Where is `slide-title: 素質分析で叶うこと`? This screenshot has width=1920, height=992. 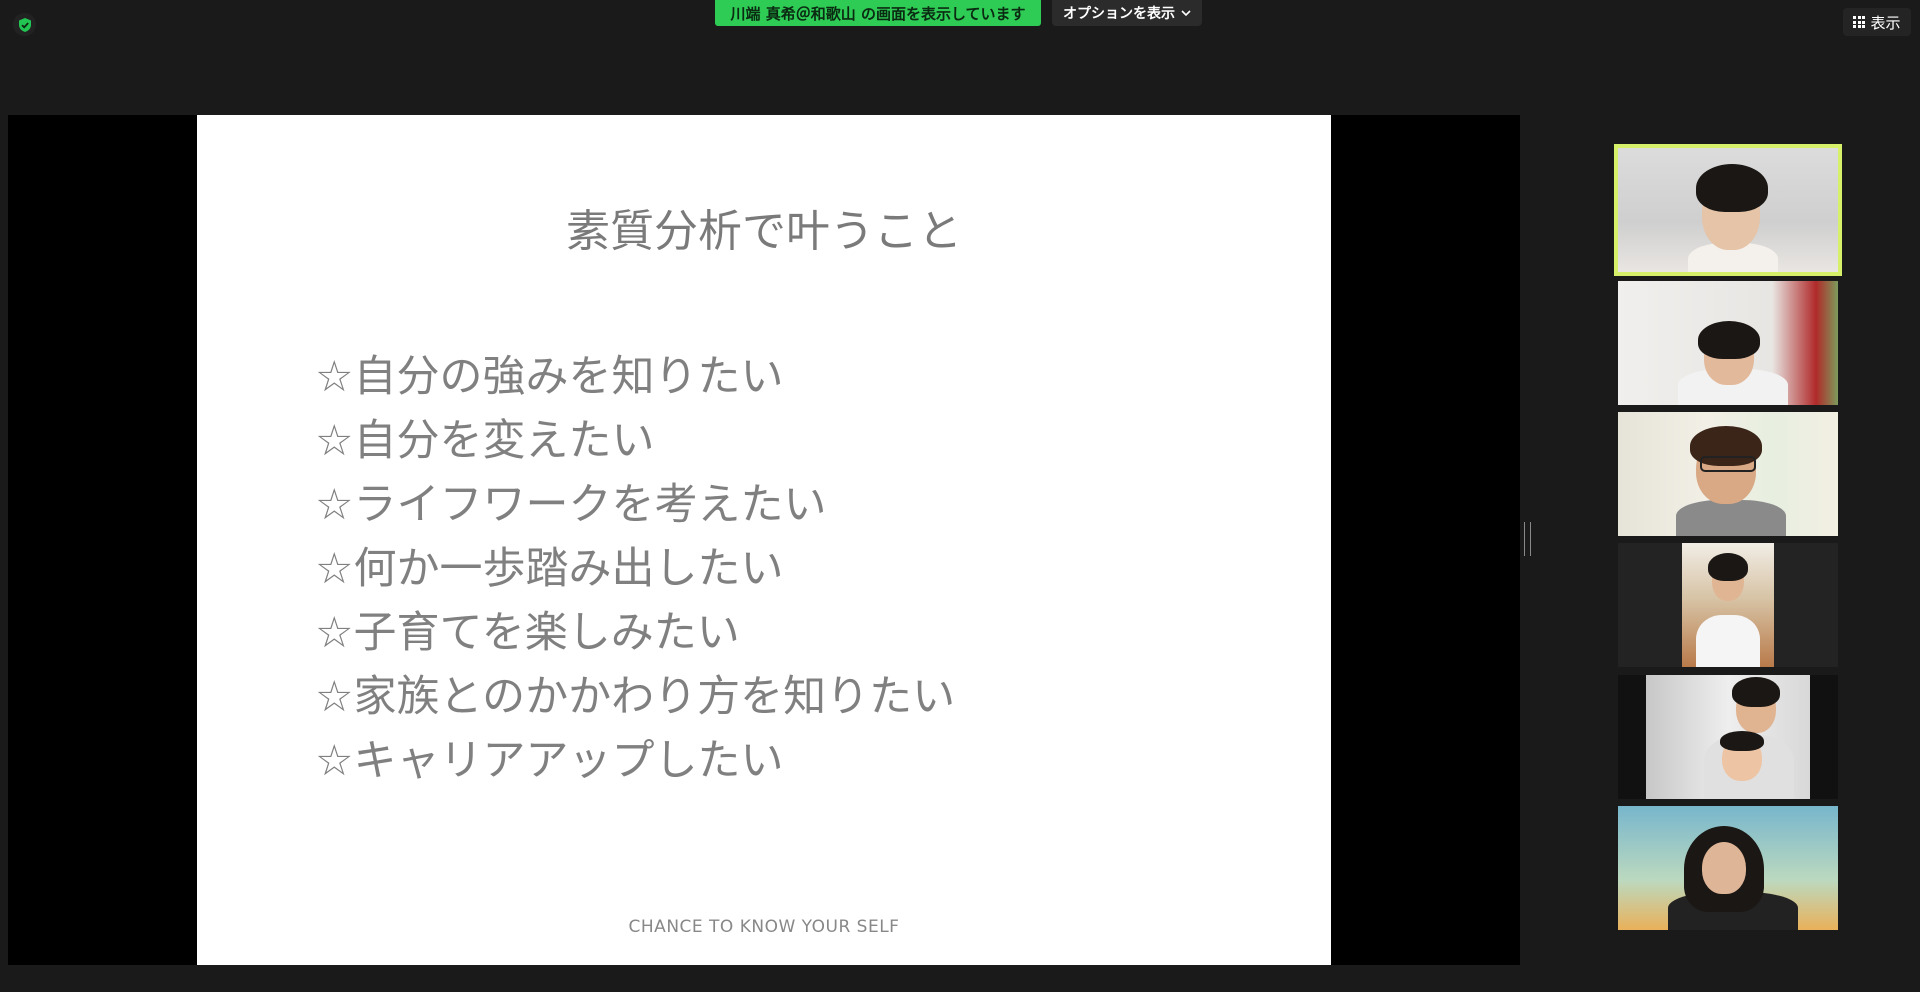 slide-title: 素質分析で叶うこと is located at coordinates (764, 231).